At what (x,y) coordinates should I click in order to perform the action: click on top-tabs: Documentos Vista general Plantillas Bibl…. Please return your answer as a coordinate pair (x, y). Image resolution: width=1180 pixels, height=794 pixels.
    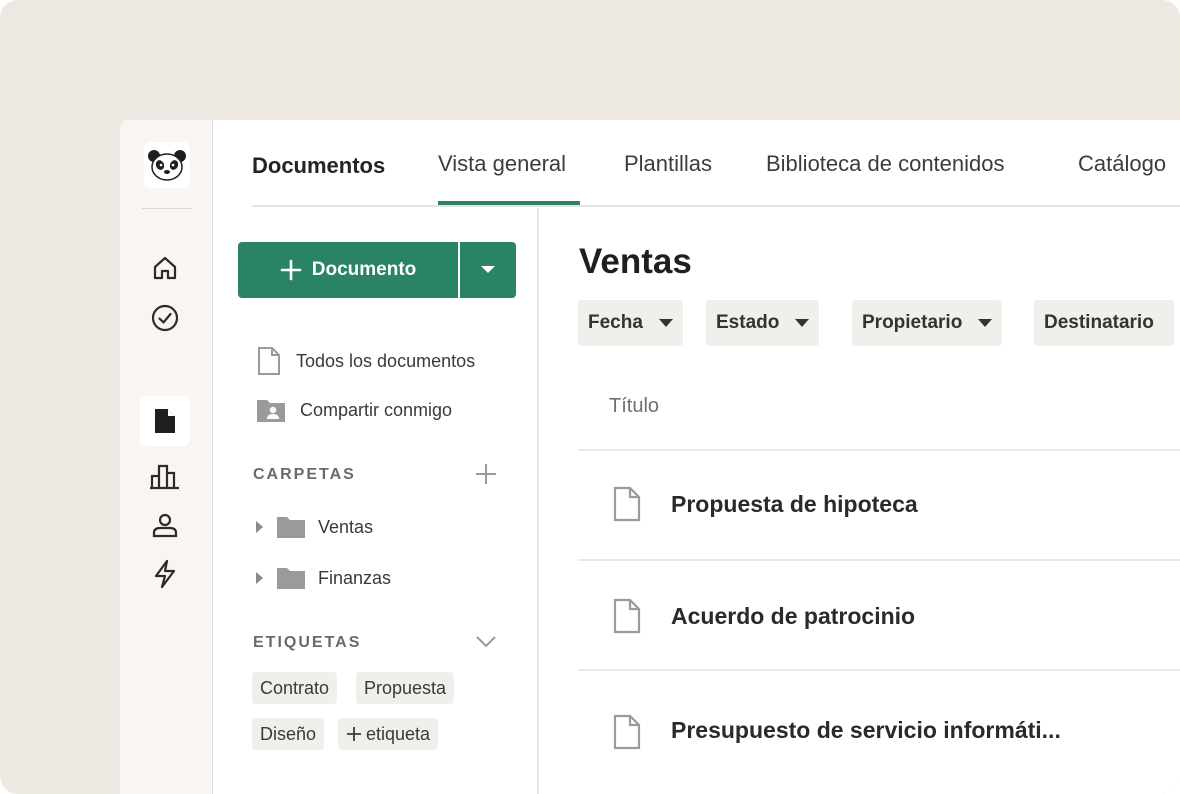
    Looking at the image, I should click on (716, 163).